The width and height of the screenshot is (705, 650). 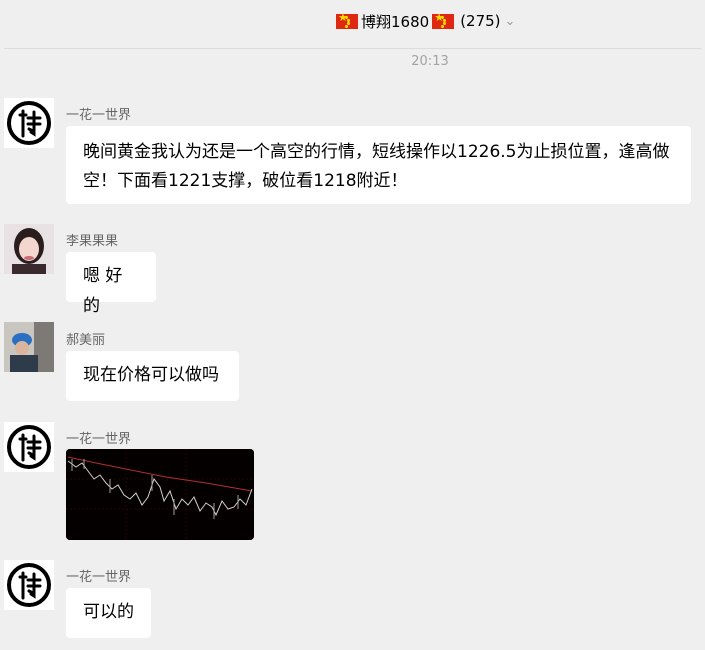 I want to click on message-bubble: 现在价格可以做吗, so click(x=152, y=376).